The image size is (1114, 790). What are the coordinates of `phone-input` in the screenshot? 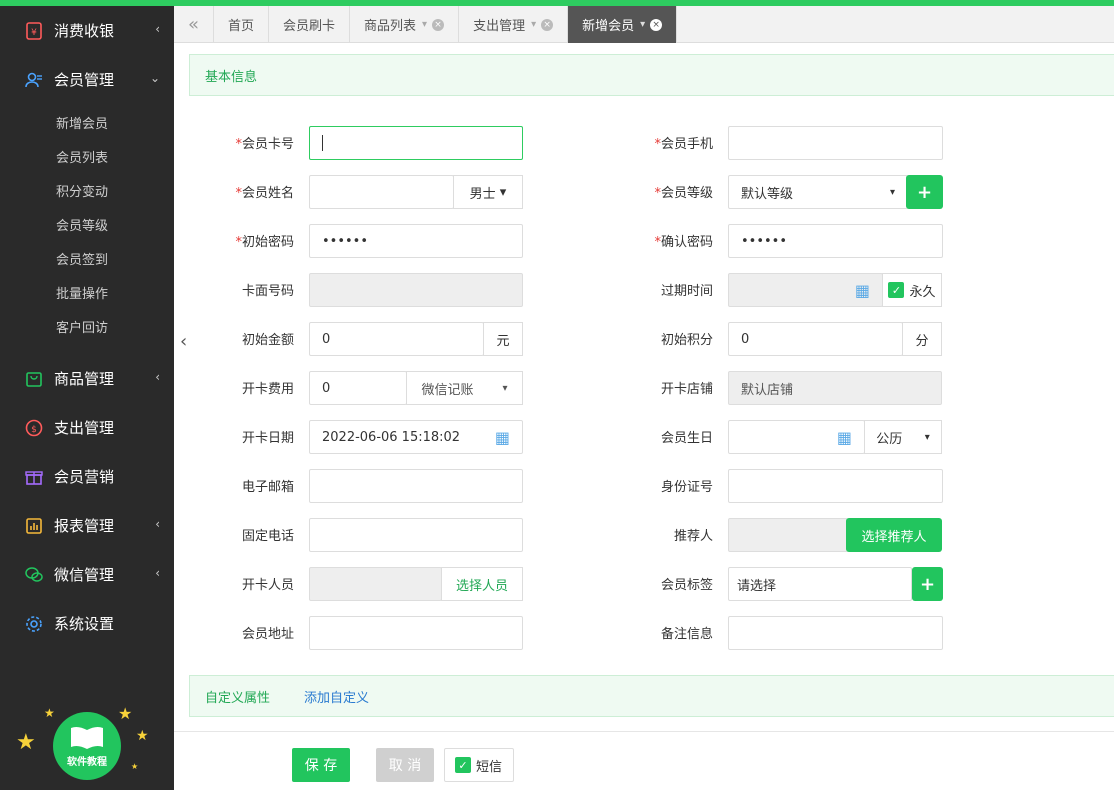 It's located at (835, 143).